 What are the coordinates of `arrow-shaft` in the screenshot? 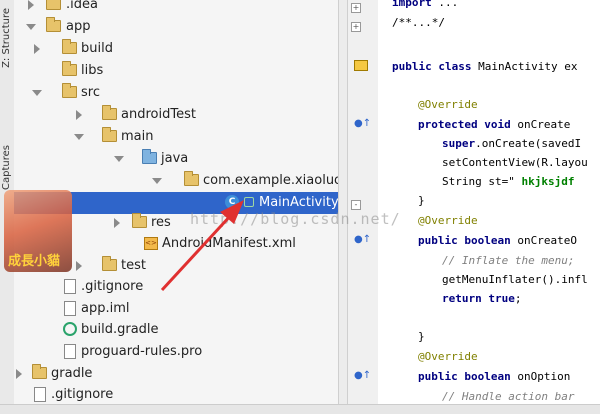 It's located at (197, 252).